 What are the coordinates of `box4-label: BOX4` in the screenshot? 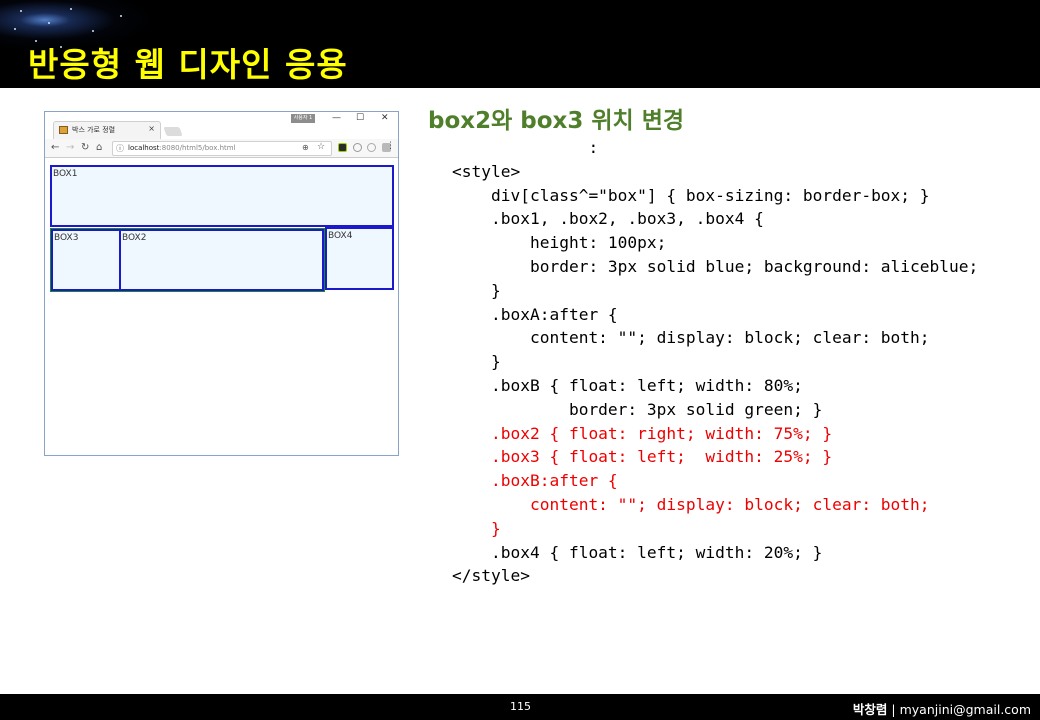 It's located at (340, 236).